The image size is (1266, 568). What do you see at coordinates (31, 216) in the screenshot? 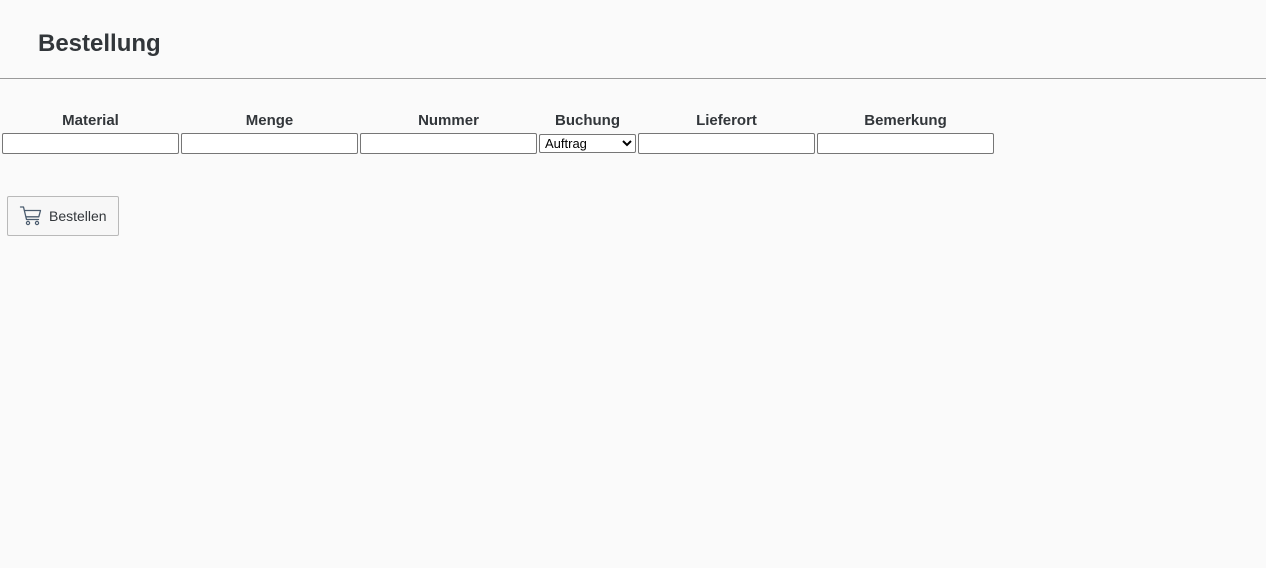
I see `cart-icon` at bounding box center [31, 216].